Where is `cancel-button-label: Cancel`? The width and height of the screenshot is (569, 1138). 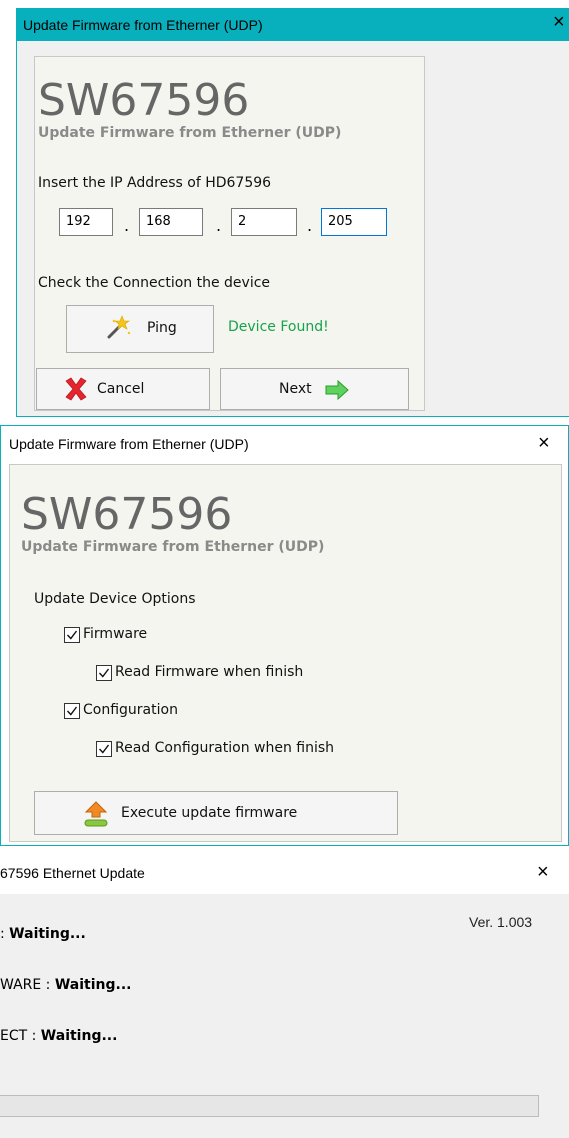
cancel-button-label: Cancel is located at coordinates (121, 389).